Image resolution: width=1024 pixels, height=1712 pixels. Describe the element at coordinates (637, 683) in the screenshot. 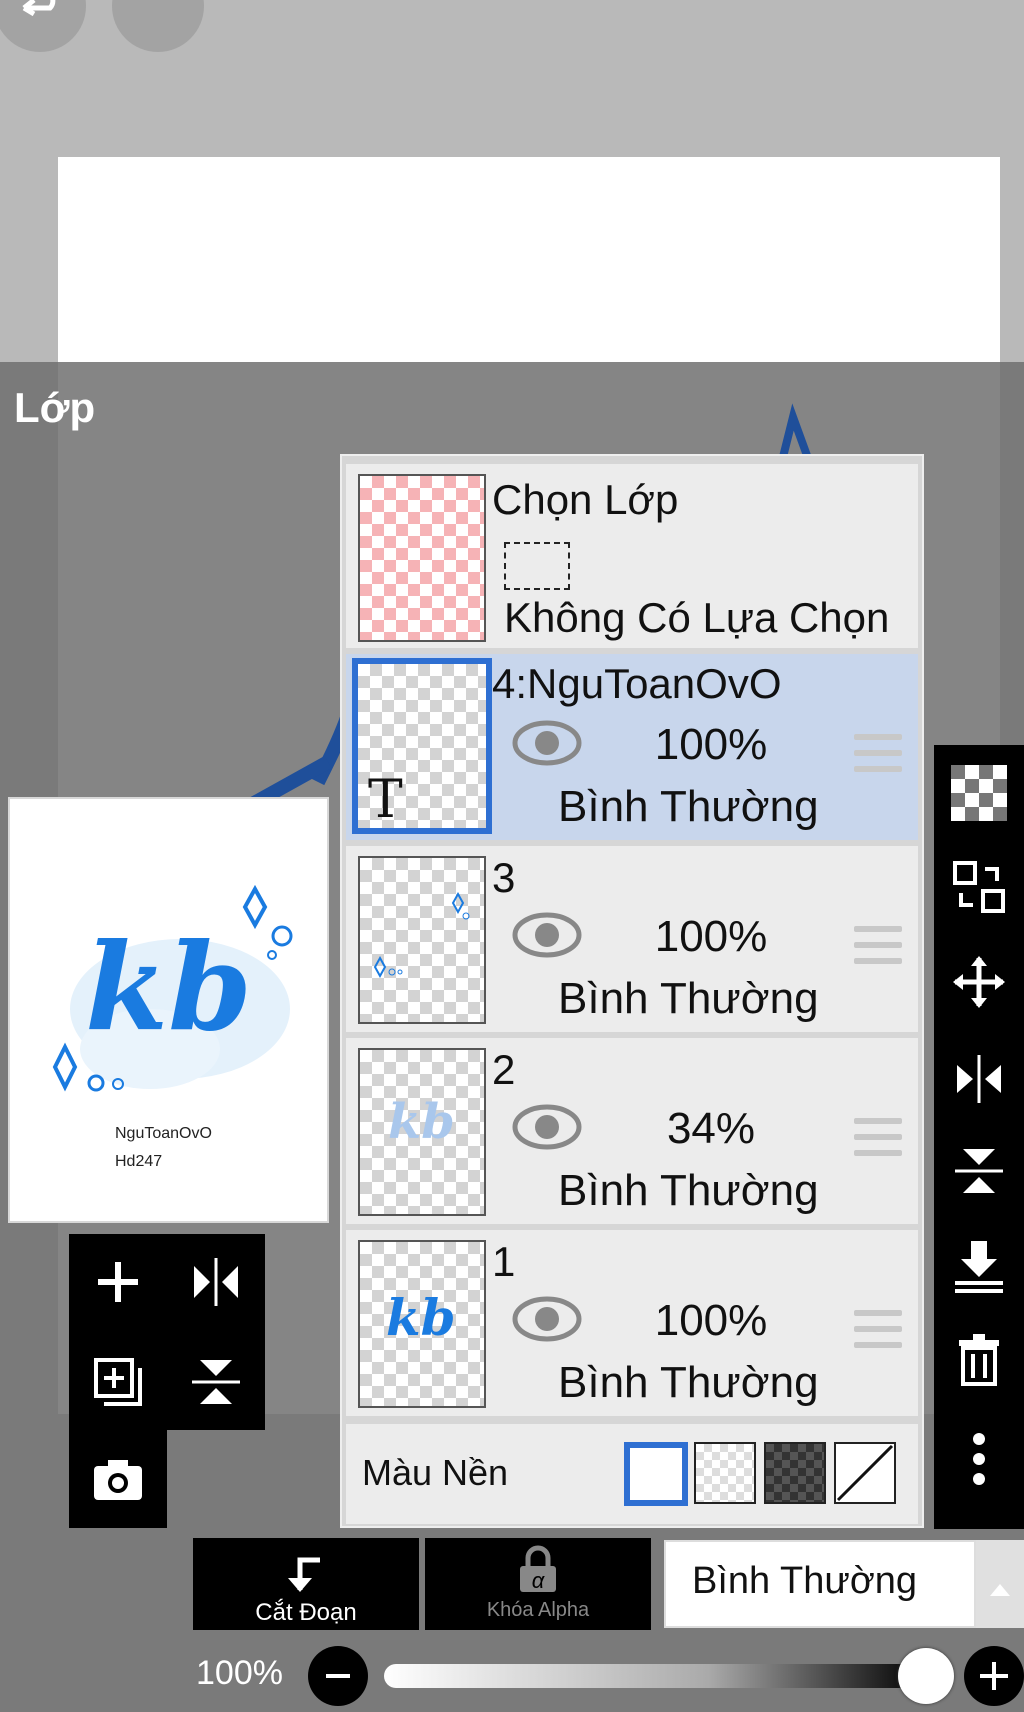

I see `layer-name: 4:NguToanOvO` at that location.